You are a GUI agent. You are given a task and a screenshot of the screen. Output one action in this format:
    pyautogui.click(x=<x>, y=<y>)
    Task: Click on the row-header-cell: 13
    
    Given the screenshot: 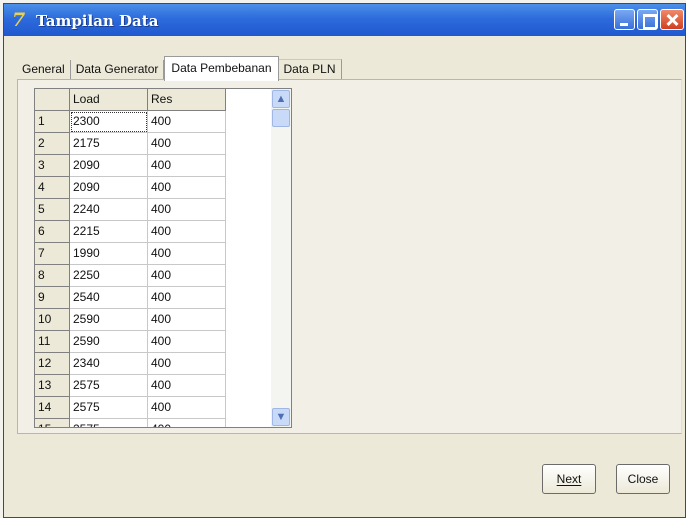 What is the action you would take?
    pyautogui.click(x=52, y=386)
    